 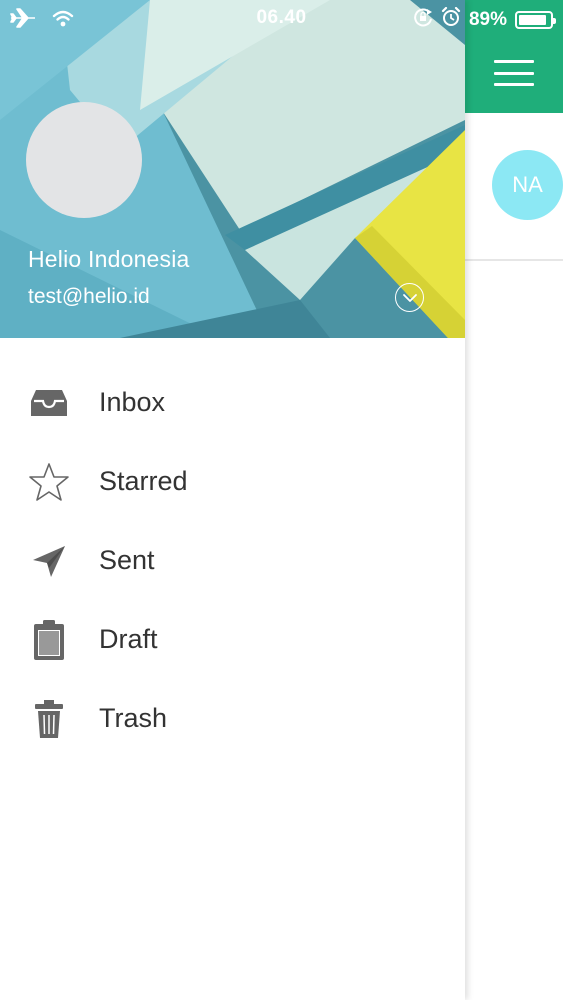 What do you see at coordinates (49, 403) in the screenshot?
I see `inbox-icon` at bounding box center [49, 403].